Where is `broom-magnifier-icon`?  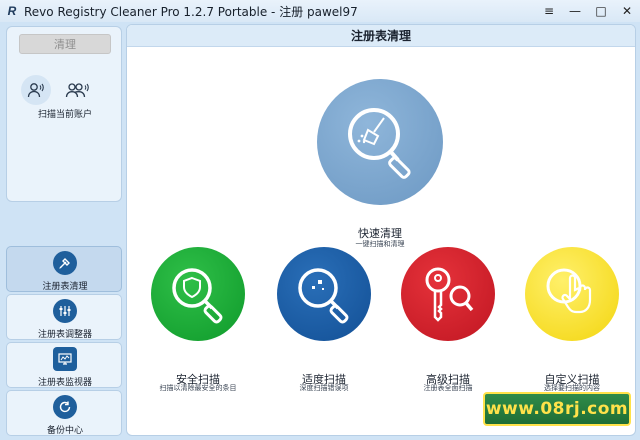 broom-magnifier-icon is located at coordinates (379, 143).